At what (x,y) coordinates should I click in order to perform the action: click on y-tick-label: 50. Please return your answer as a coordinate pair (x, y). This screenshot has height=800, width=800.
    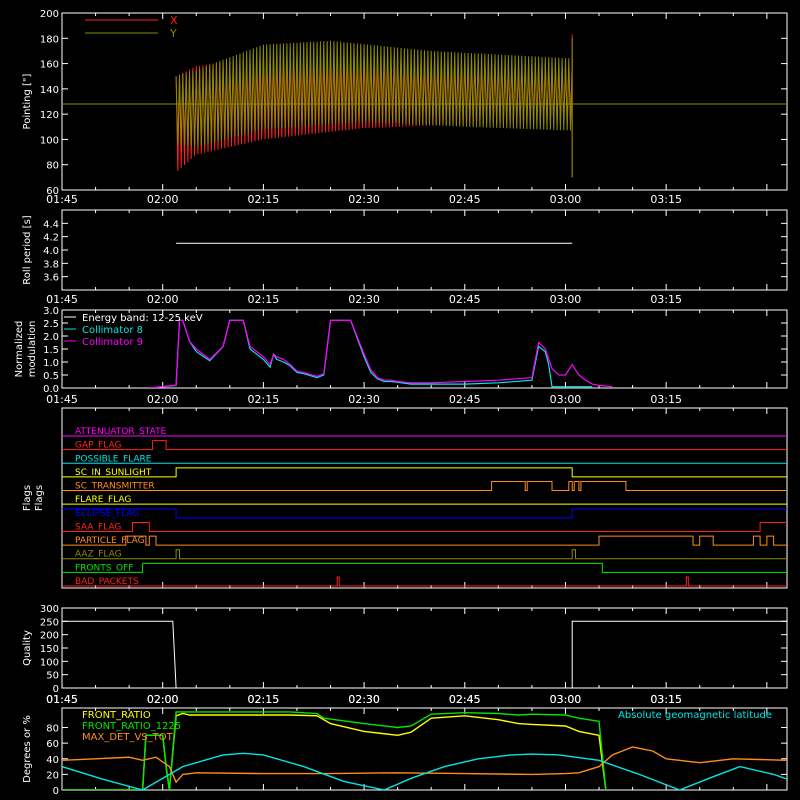
    Looking at the image, I should click on (52, 676).